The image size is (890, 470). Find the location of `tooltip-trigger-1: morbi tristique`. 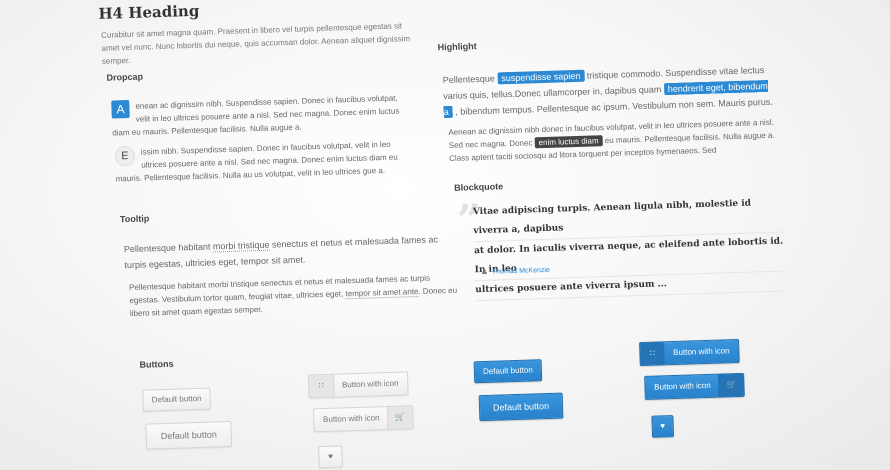

tooltip-trigger-1: morbi tristique is located at coordinates (241, 246).